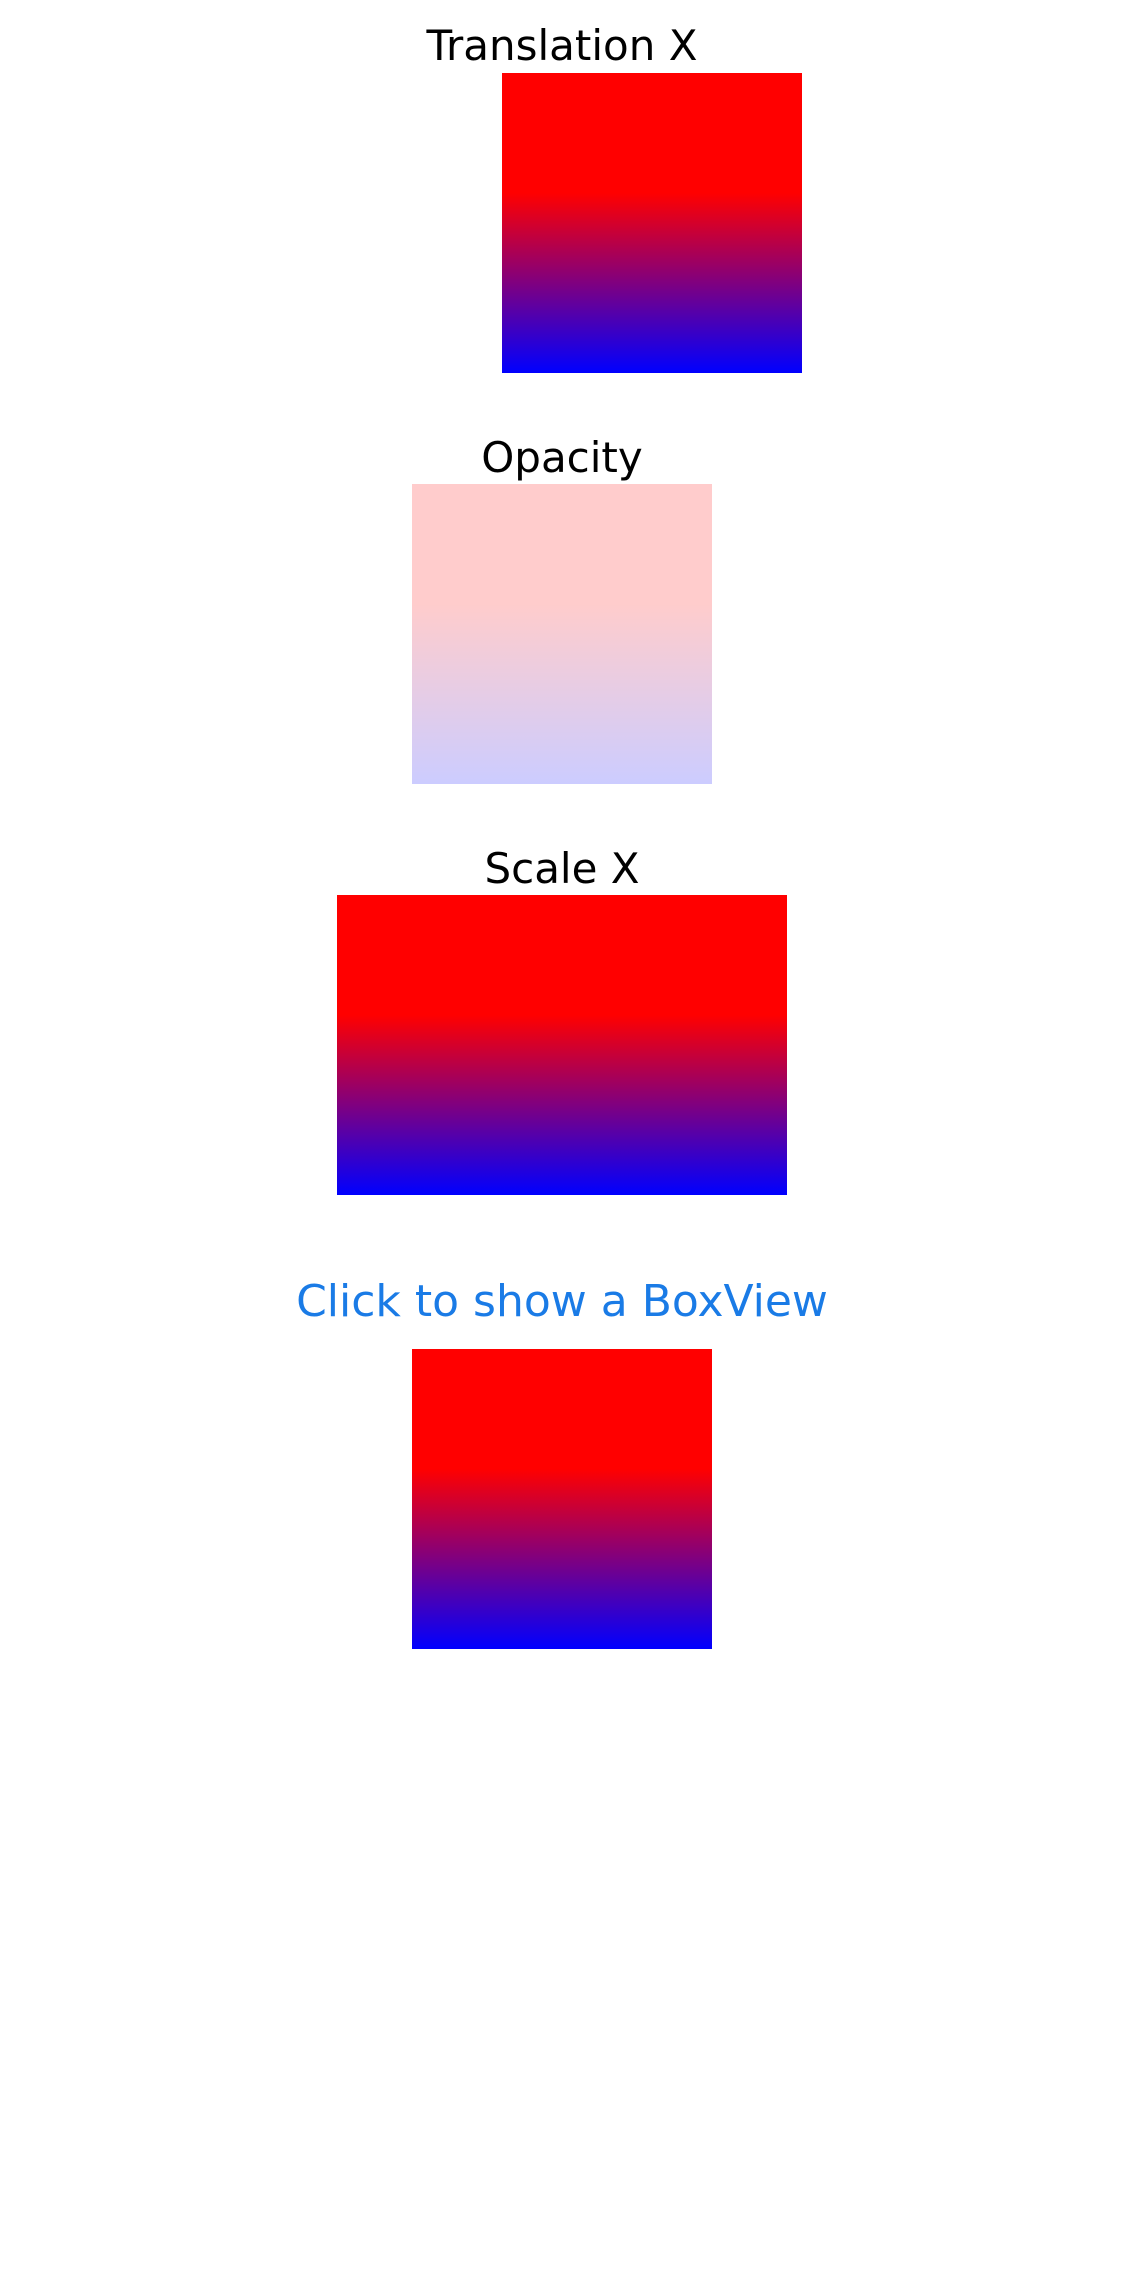 The width and height of the screenshot is (1124, 2286). I want to click on boxview-box, so click(562, 1499).